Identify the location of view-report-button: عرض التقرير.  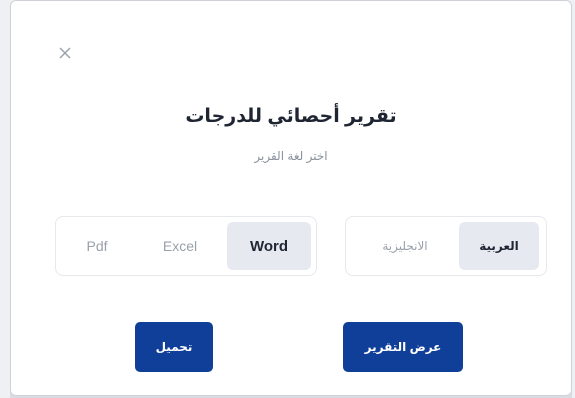
(403, 347).